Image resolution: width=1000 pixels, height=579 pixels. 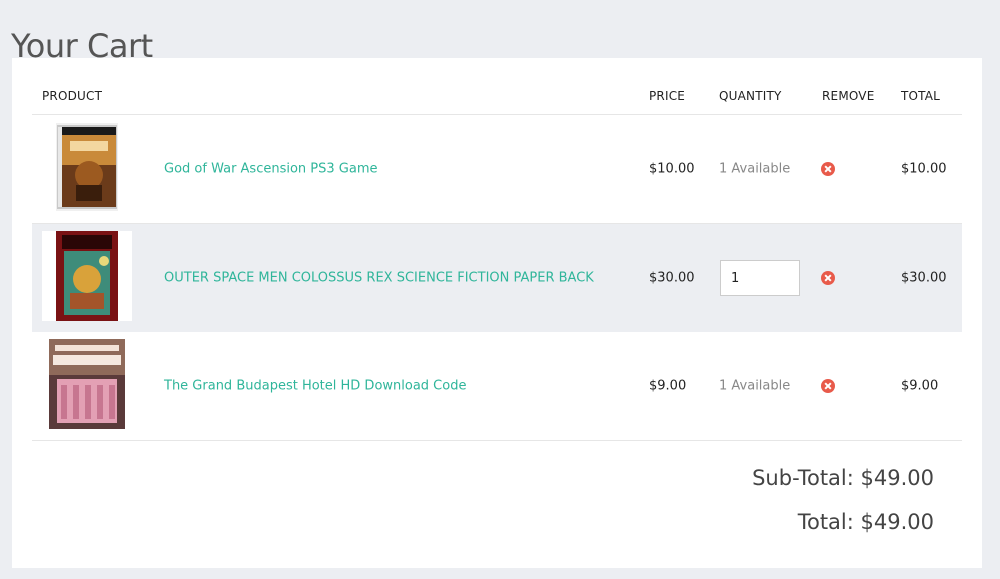 I want to click on product-link: God of War Ascension PS3 Game, so click(x=271, y=169).